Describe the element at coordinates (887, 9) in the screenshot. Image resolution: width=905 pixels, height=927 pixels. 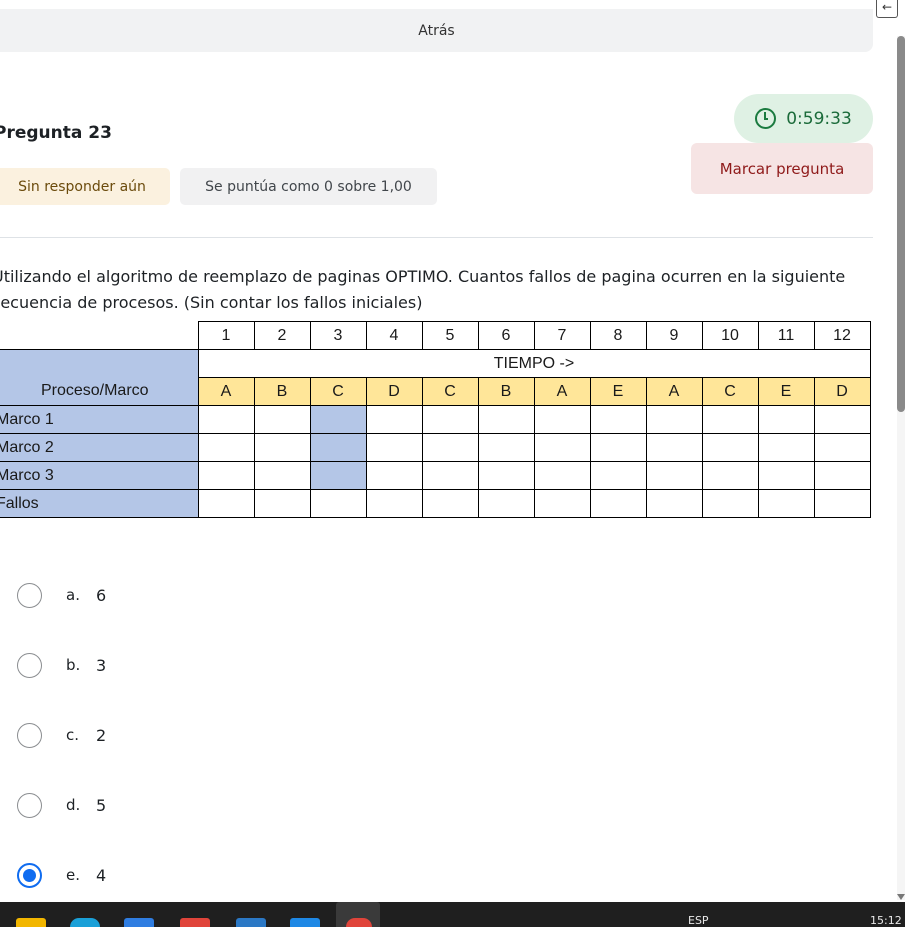
I see `exit-icon: ←` at that location.